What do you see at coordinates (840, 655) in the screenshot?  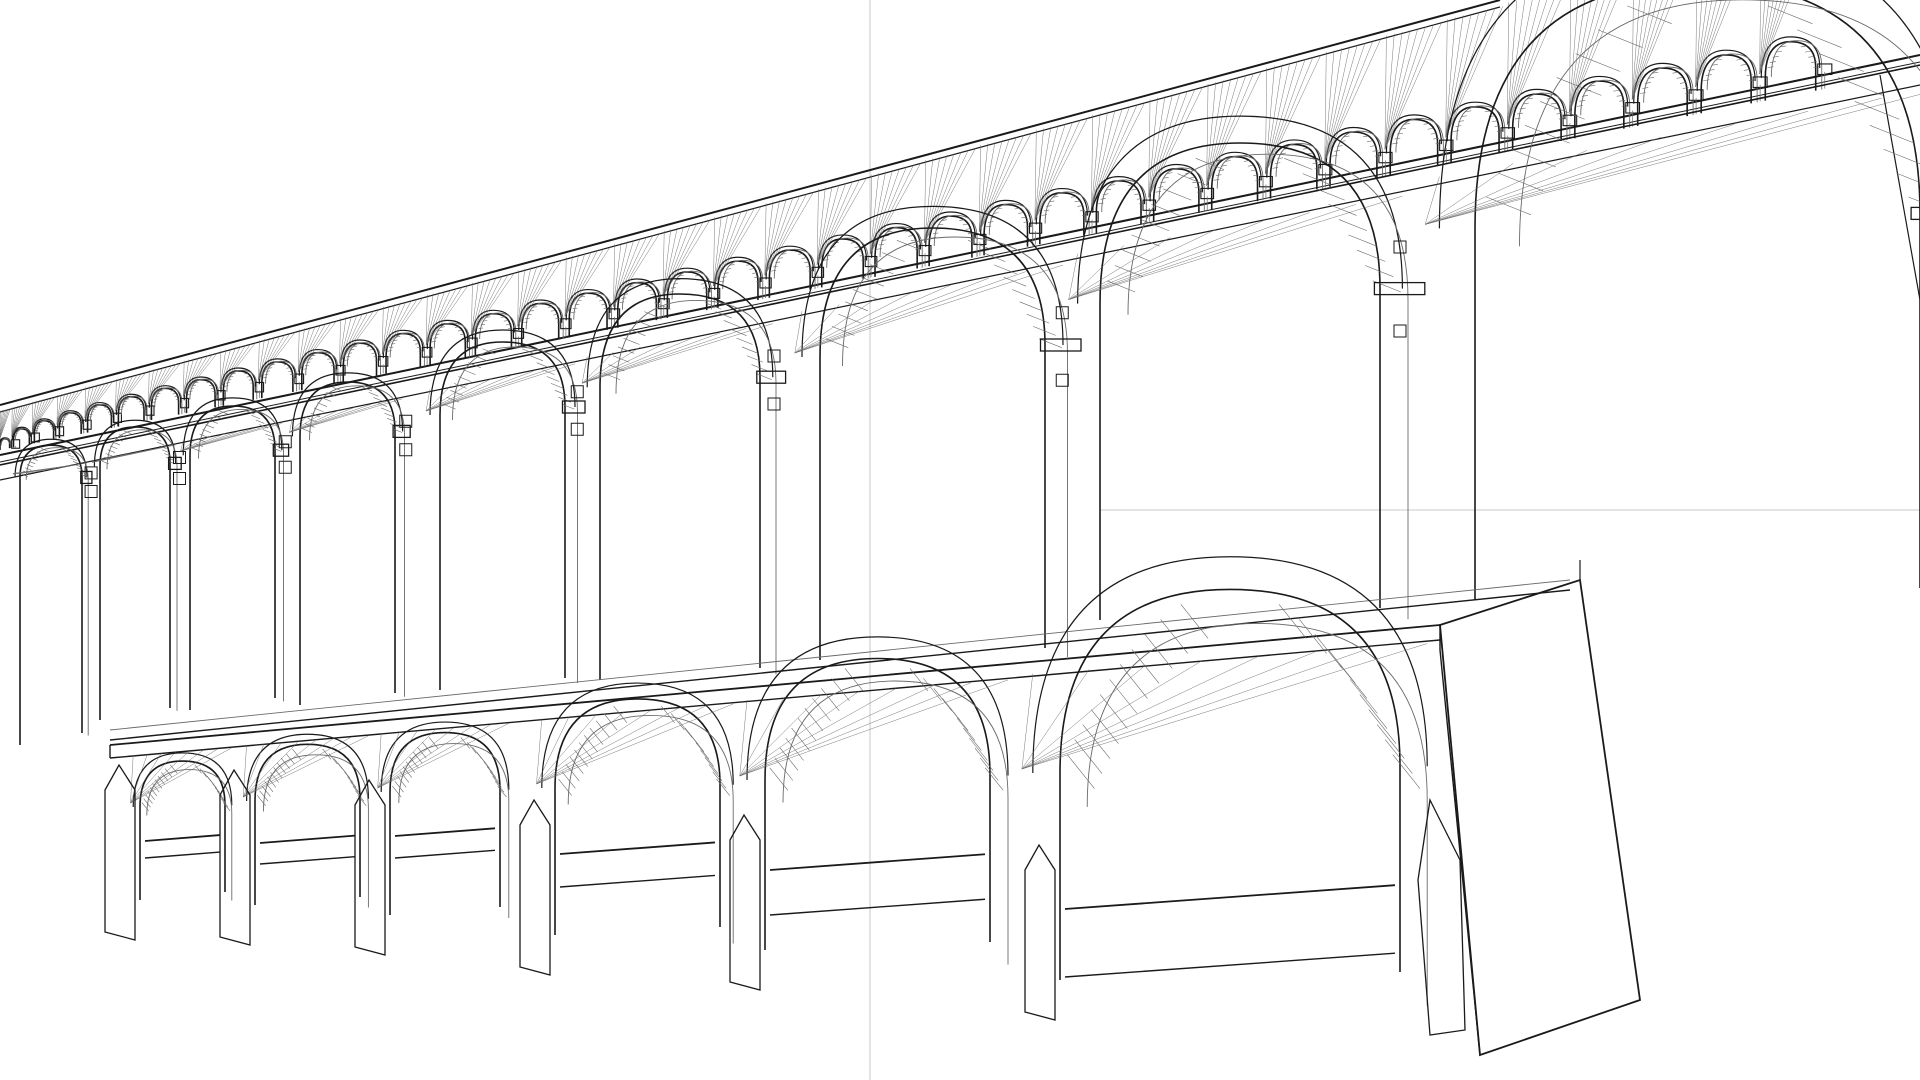 I see `middle-walkway-inner` at bounding box center [840, 655].